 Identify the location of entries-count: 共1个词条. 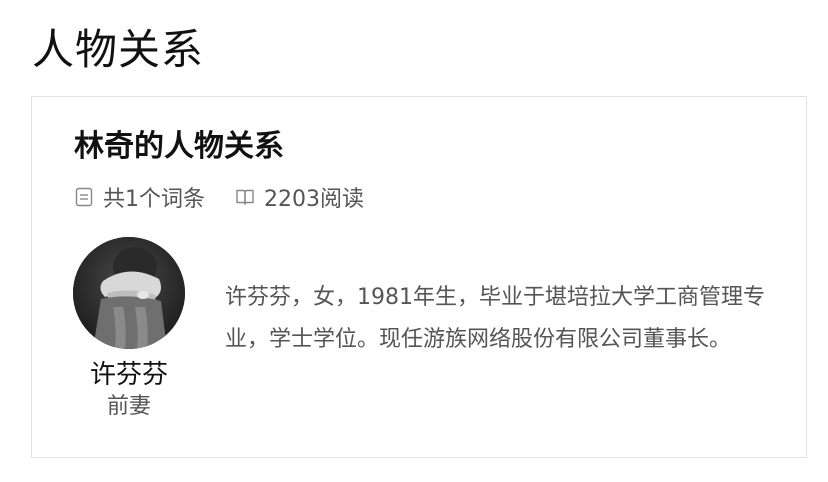
(139, 197).